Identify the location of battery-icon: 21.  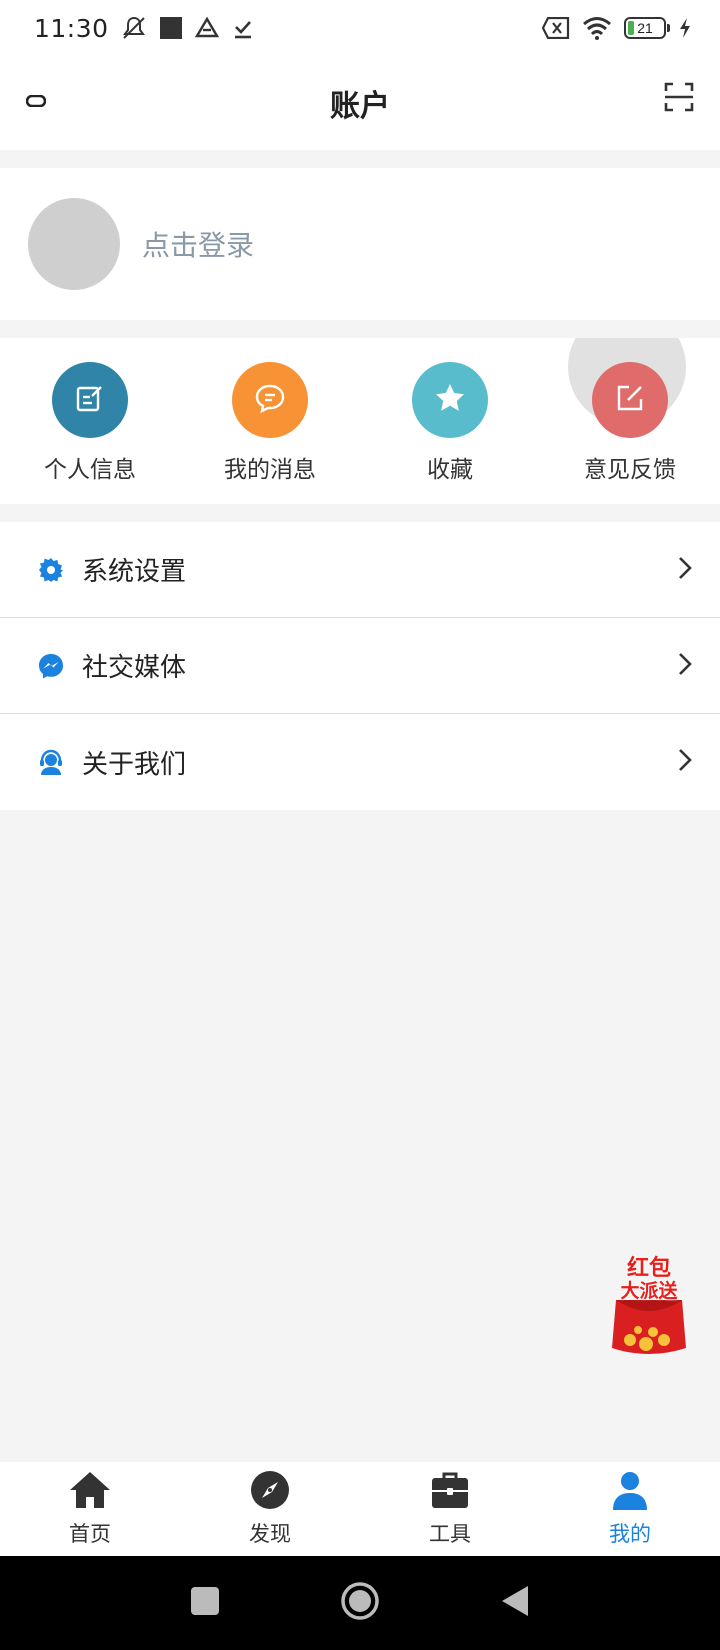
(647, 28).